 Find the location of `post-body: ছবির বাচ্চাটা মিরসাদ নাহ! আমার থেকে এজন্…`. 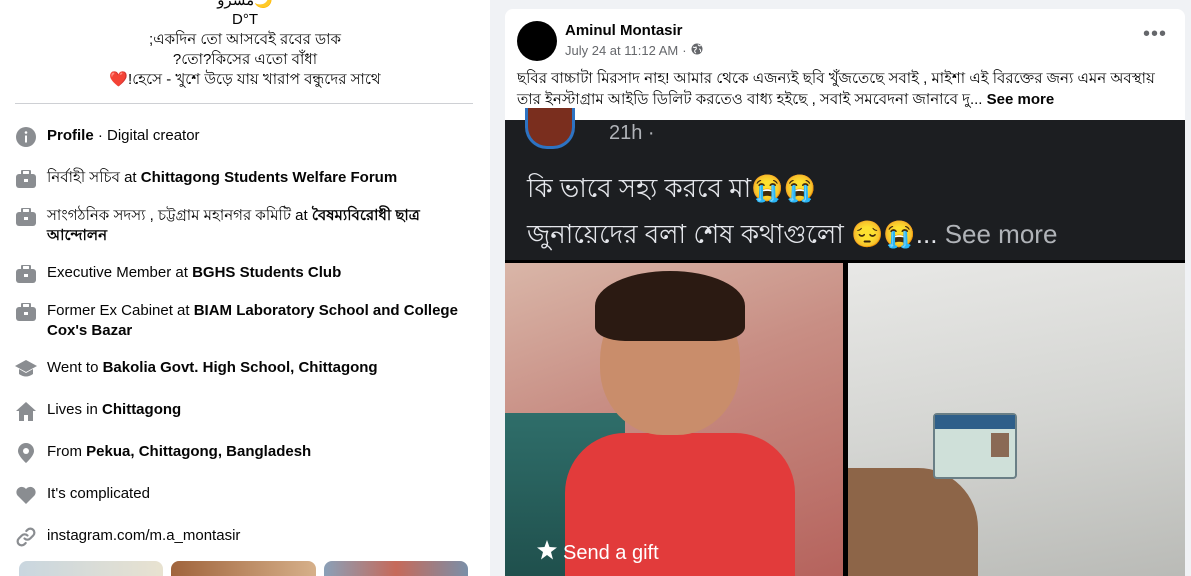

post-body: ছবির বাচ্চাটা মিরসাদ নাহ! আমার থেকে এজন্… is located at coordinates (836, 89).